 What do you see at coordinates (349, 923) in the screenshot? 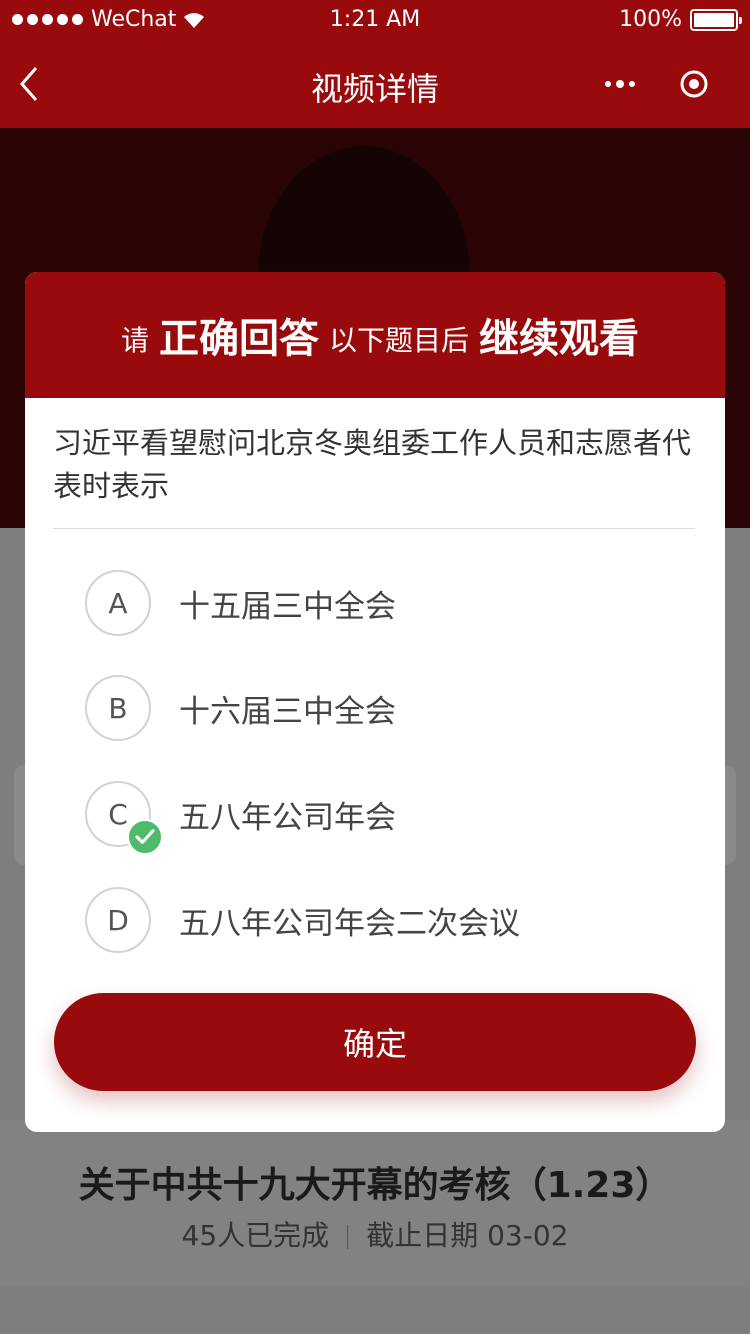
I see `option-label: 五八年公司年会二次会议` at bounding box center [349, 923].